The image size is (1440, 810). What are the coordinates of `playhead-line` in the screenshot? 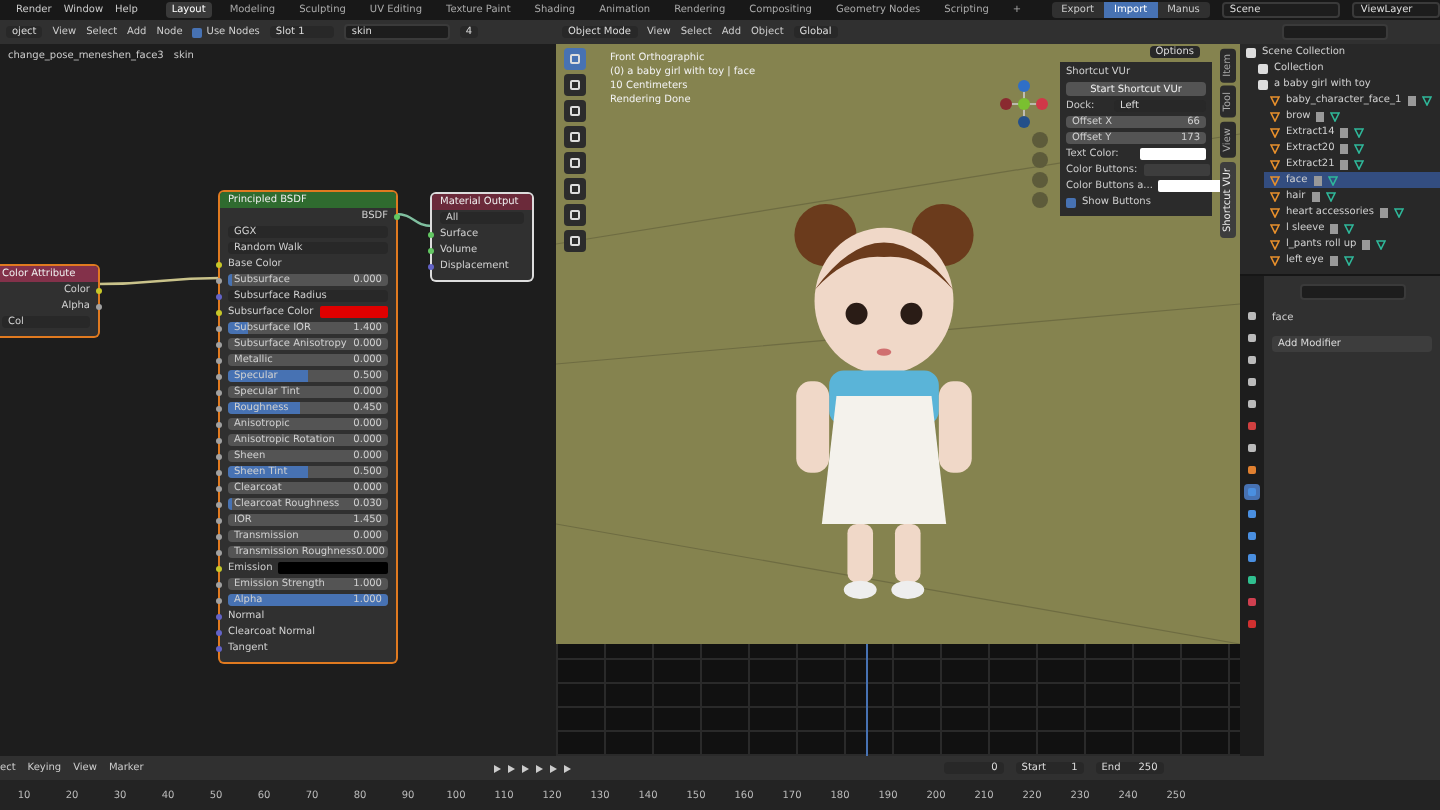 It's located at (867, 700).